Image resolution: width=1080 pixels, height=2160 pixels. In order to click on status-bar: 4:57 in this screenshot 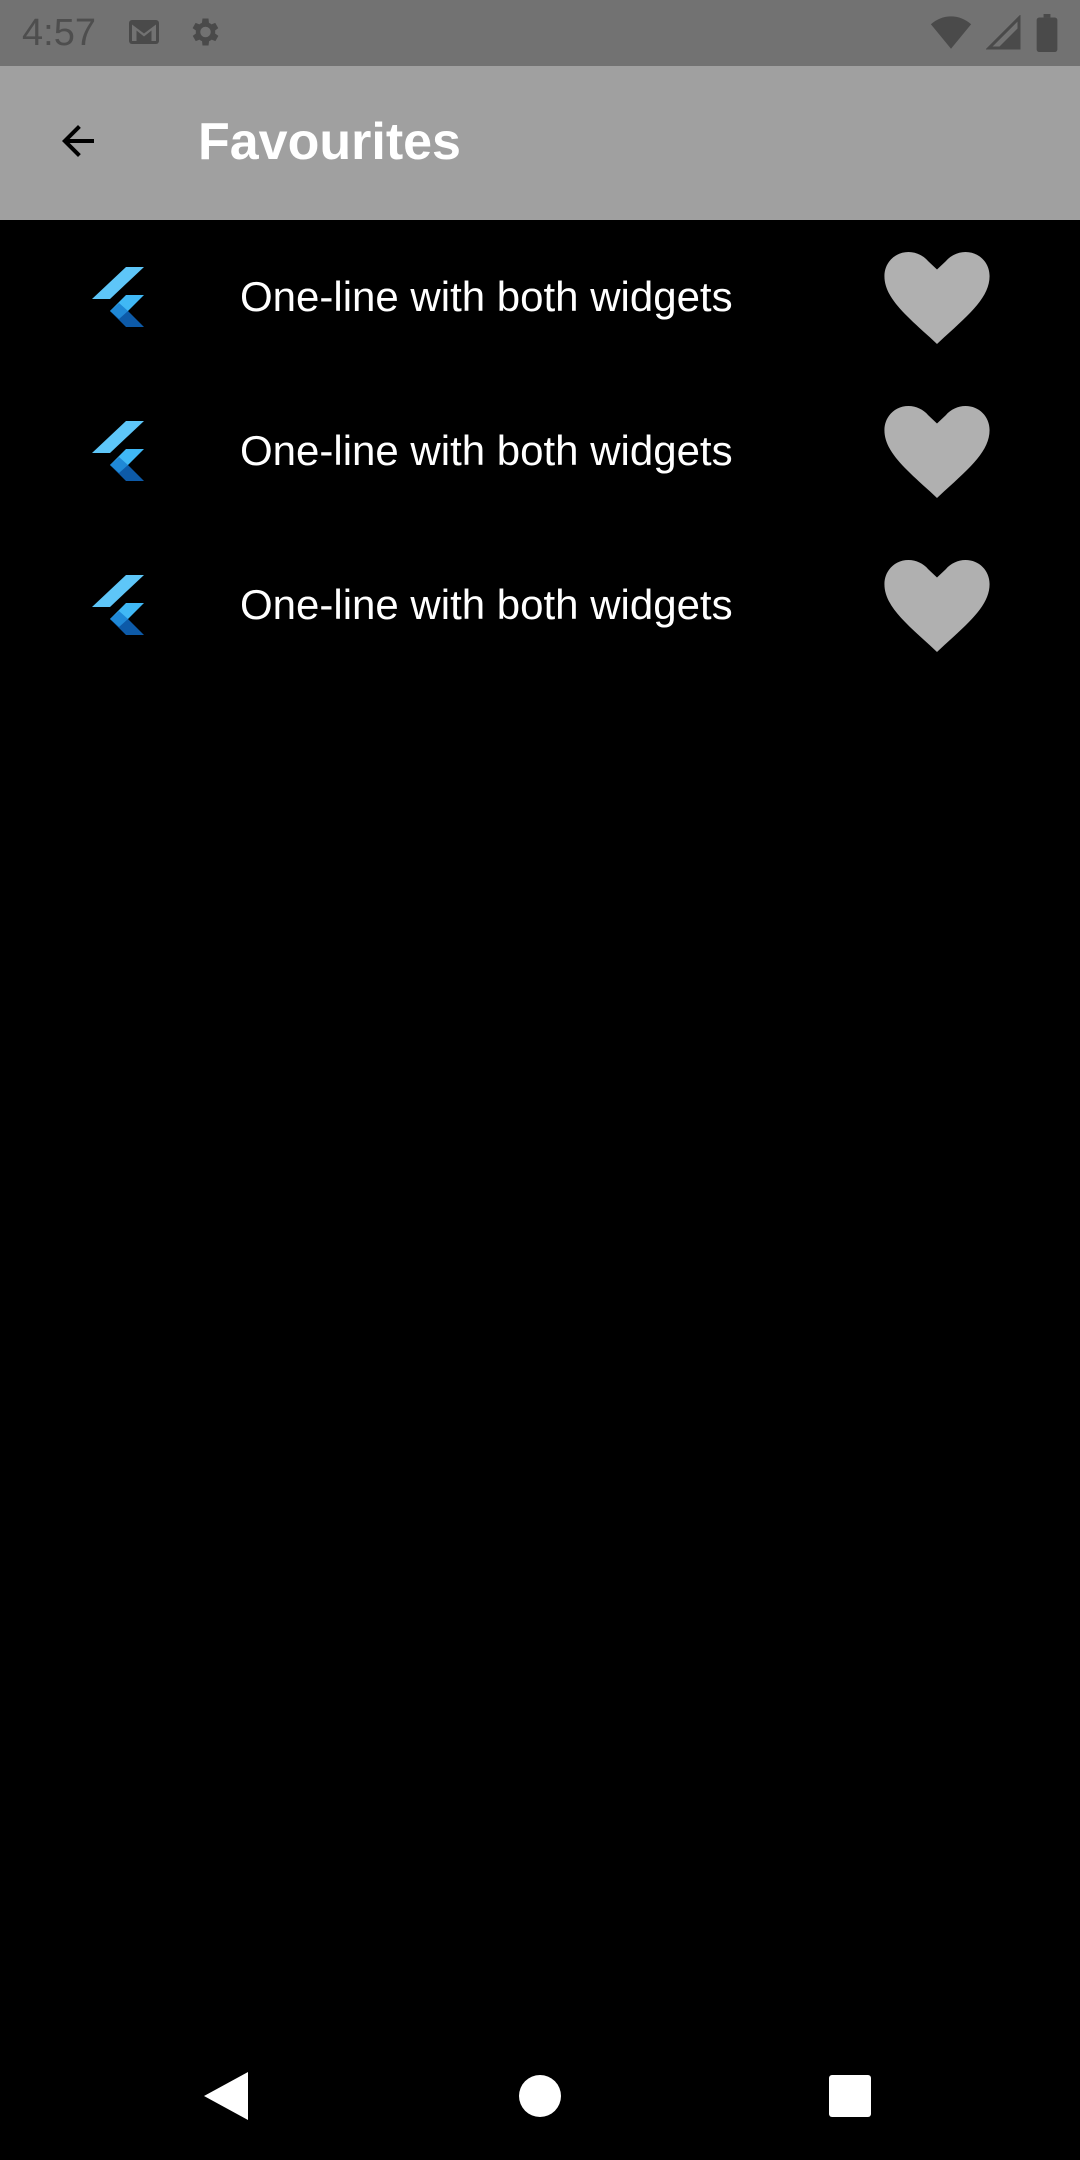, I will do `click(540, 33)`.